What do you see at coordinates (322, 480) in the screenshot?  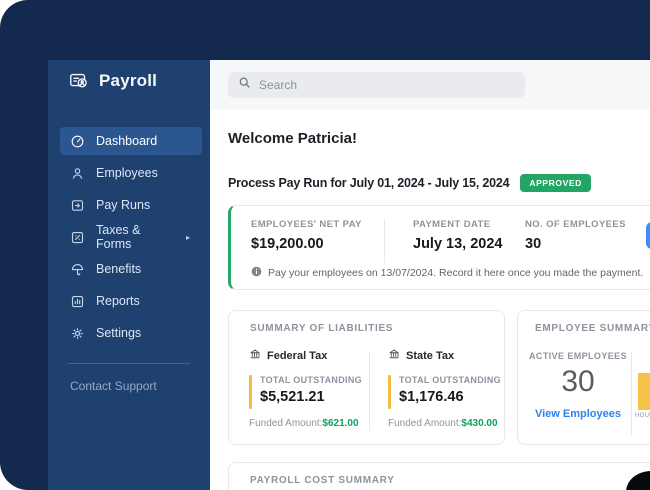 I see `payroll-cost-title: PAYROLL COST SUMMARY` at bounding box center [322, 480].